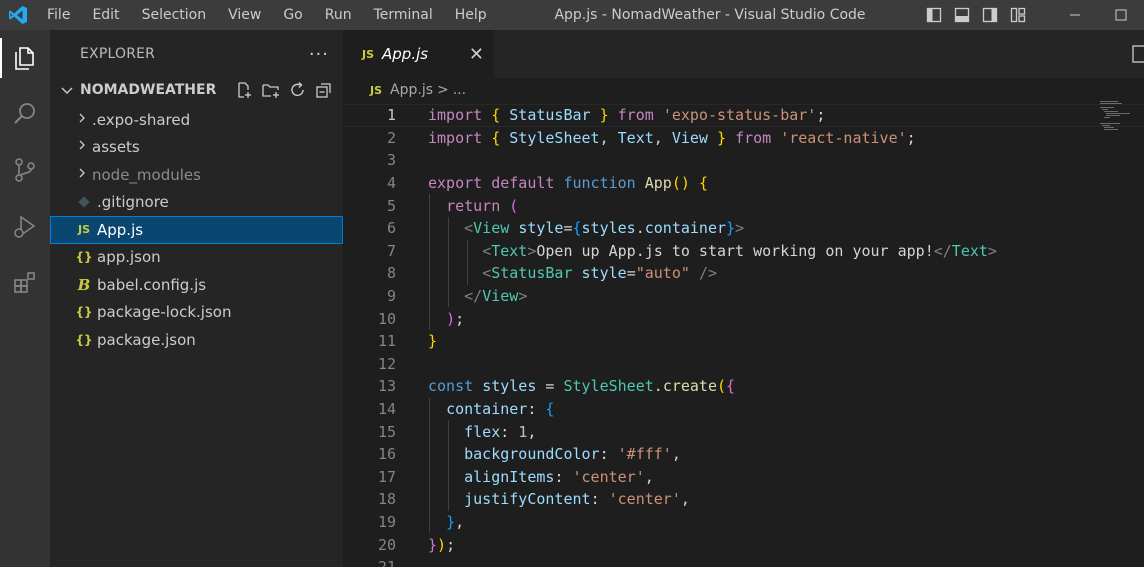 The image size is (1144, 567). Describe the element at coordinates (58, 15) in the screenshot. I see `menu-file: File` at that location.